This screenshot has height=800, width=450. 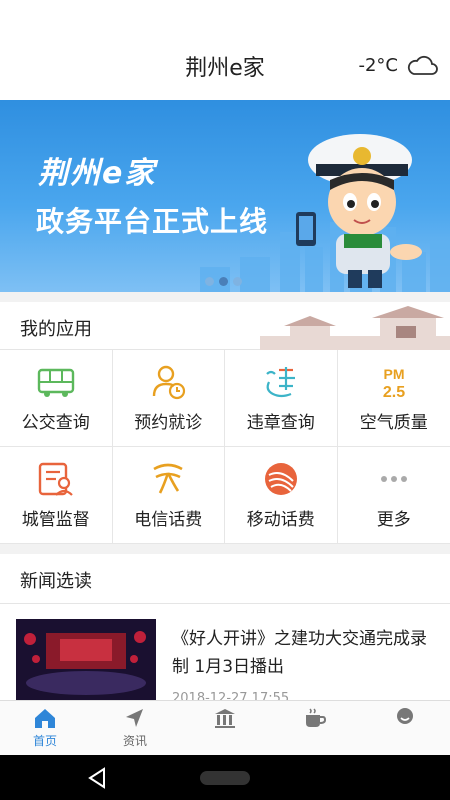 I want to click on app-city-management: 城管监督, so click(x=56, y=495).